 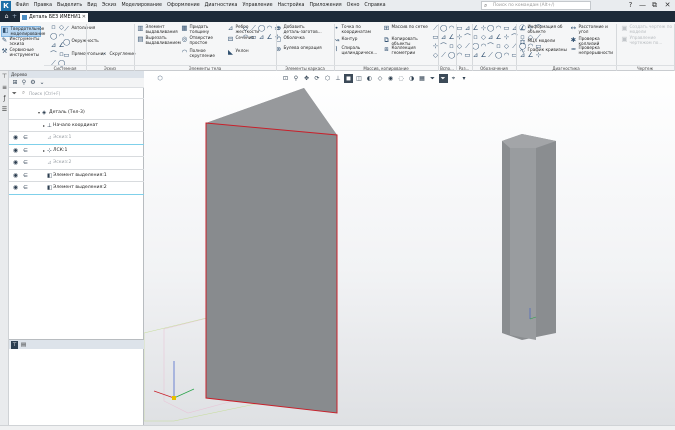 What do you see at coordinates (23, 345) in the screenshot?
I see `document-icon: ▤` at bounding box center [23, 345].